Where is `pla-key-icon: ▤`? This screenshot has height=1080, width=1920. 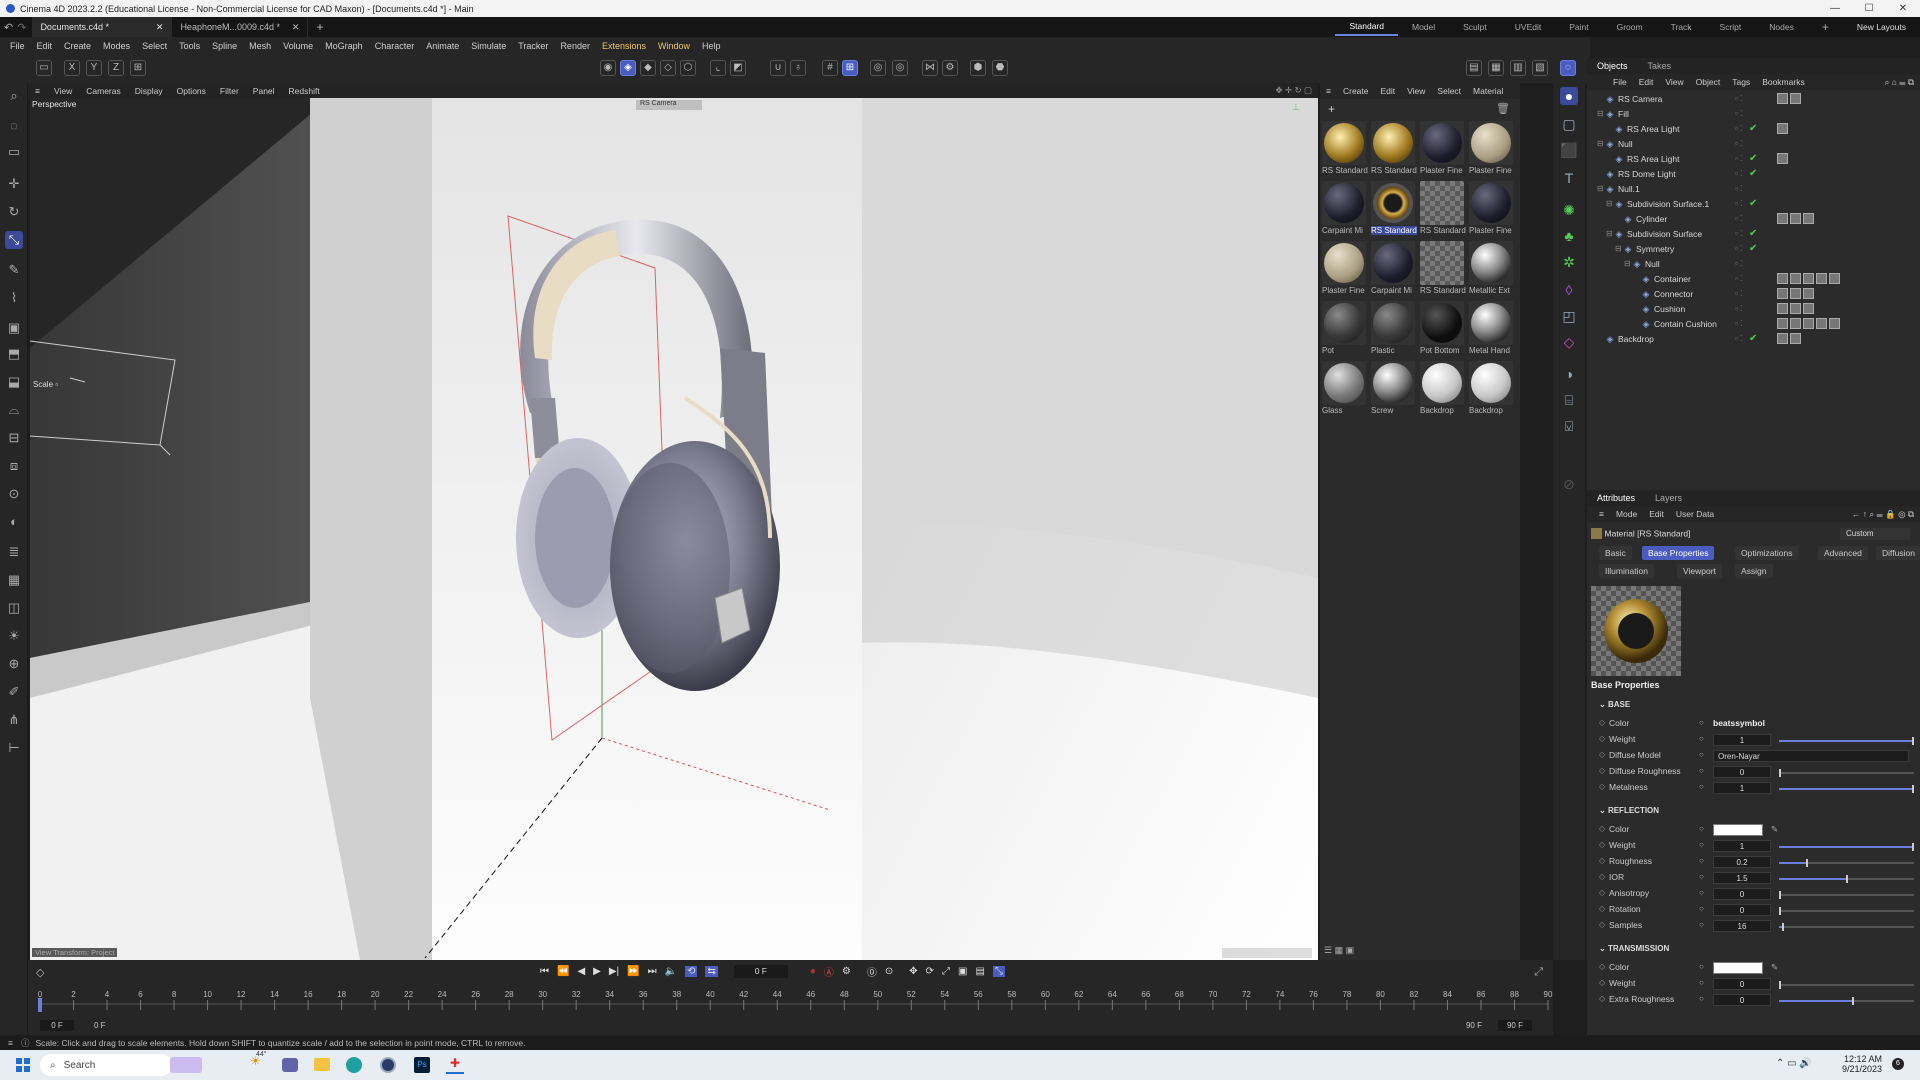 pla-key-icon: ▤ is located at coordinates (979, 971).